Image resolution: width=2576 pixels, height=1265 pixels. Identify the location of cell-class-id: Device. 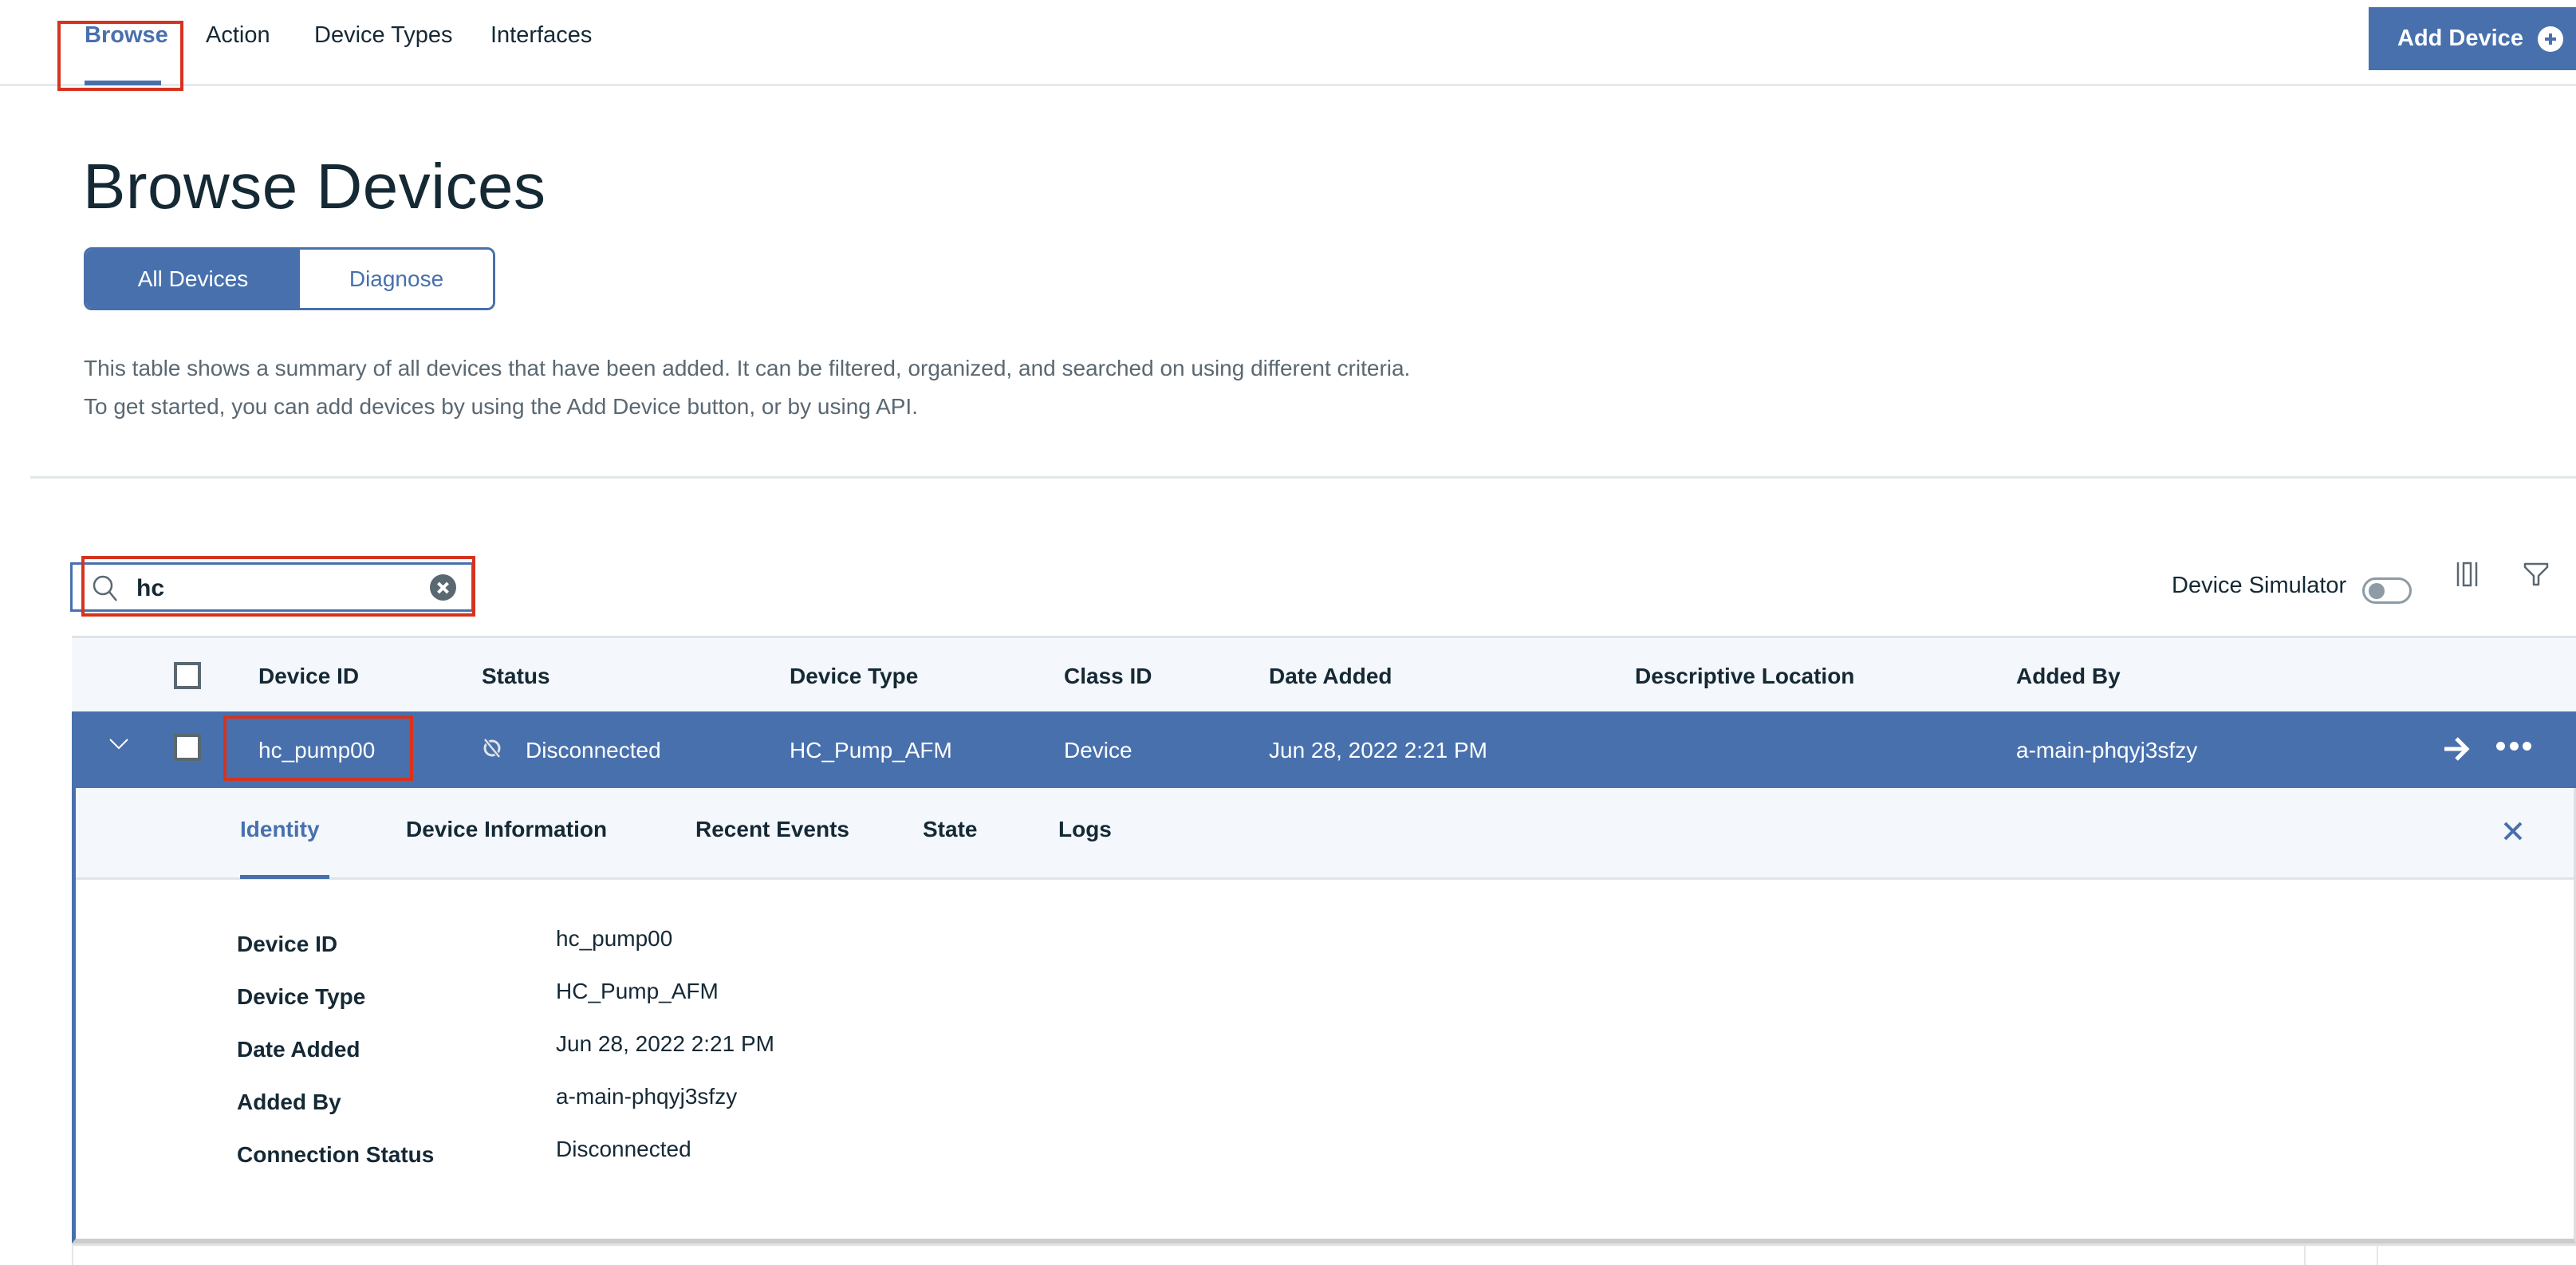
(1098, 750).